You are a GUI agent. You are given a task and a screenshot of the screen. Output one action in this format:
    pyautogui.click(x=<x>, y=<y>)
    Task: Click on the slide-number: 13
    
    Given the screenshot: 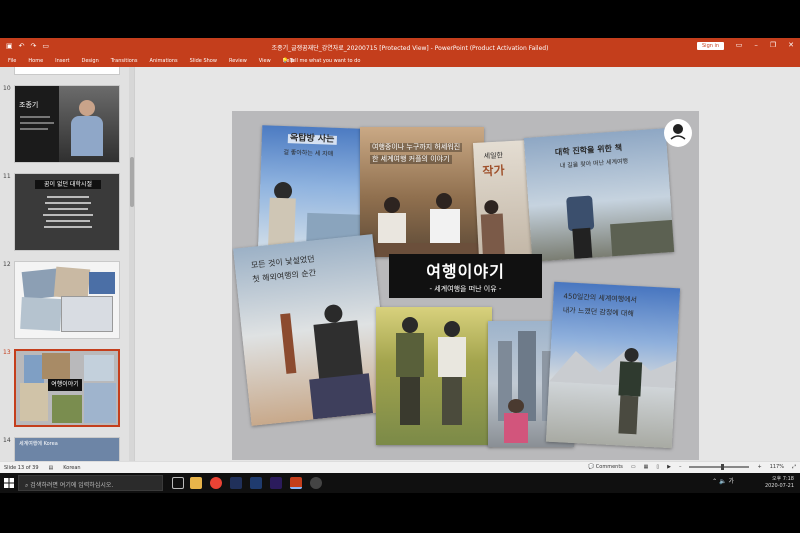 What is the action you would take?
    pyautogui.click(x=7, y=352)
    